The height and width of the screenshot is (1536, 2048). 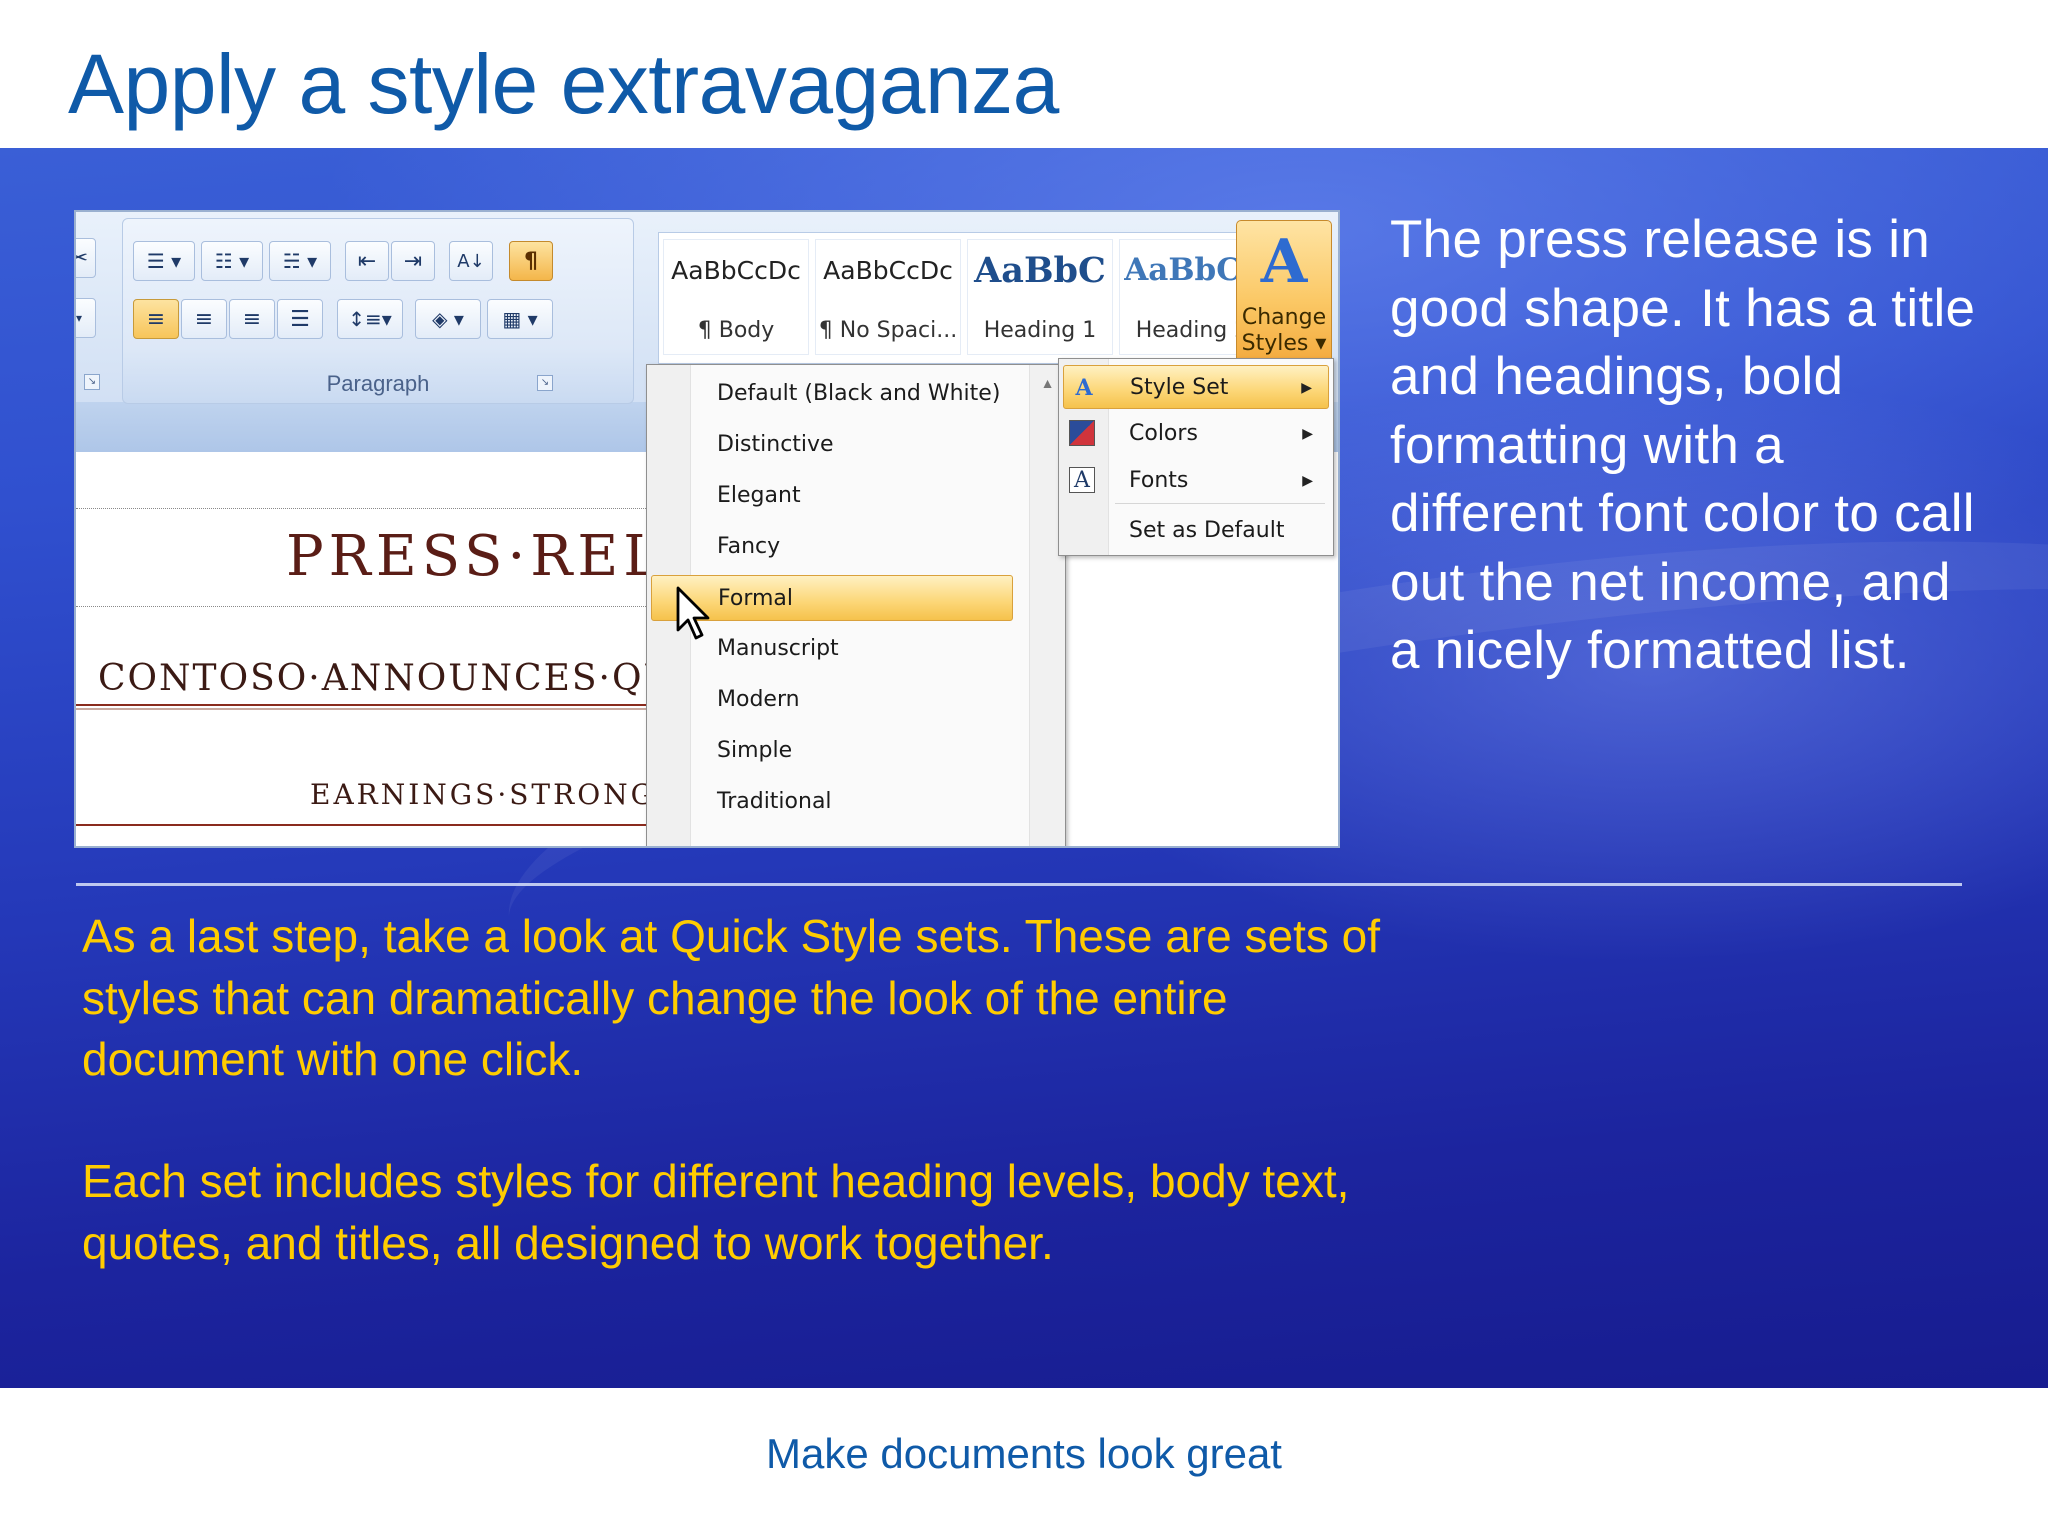 What do you see at coordinates (156, 319) in the screenshot?
I see `align-left-icon: ≡` at bounding box center [156, 319].